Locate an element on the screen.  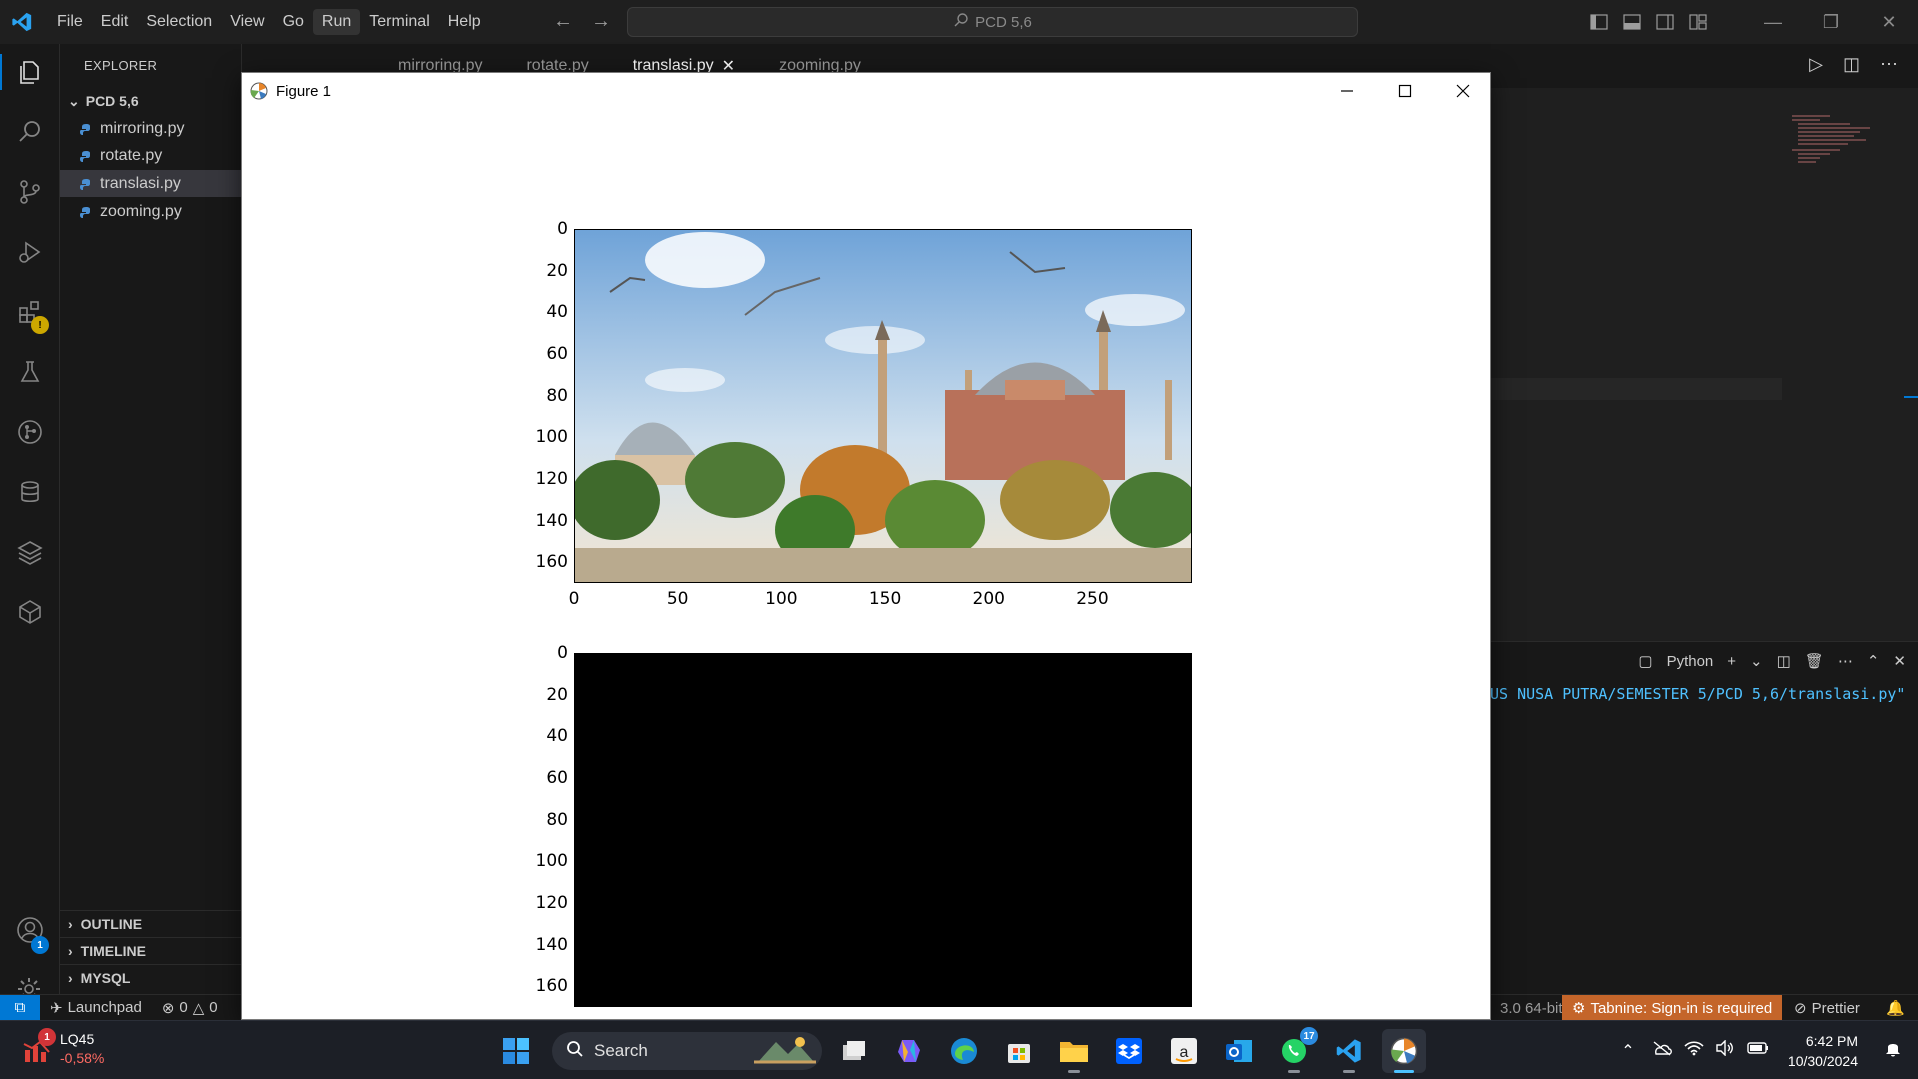
amazon-icon: a is located at coordinates (1184, 1051).